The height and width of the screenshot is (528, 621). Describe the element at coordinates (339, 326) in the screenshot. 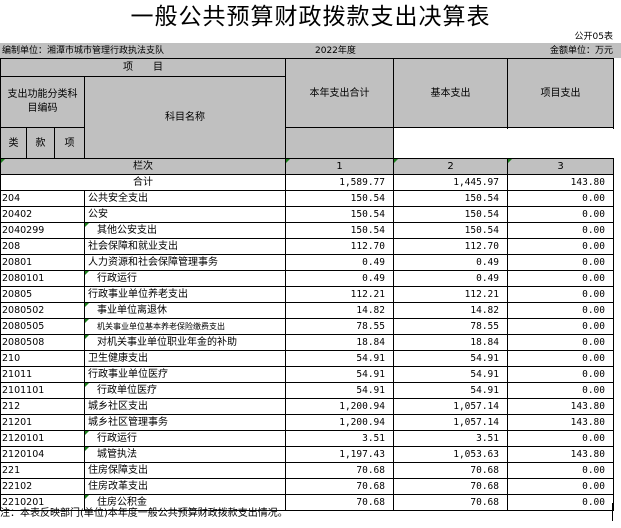

I see `total-amount: 78.55` at that location.